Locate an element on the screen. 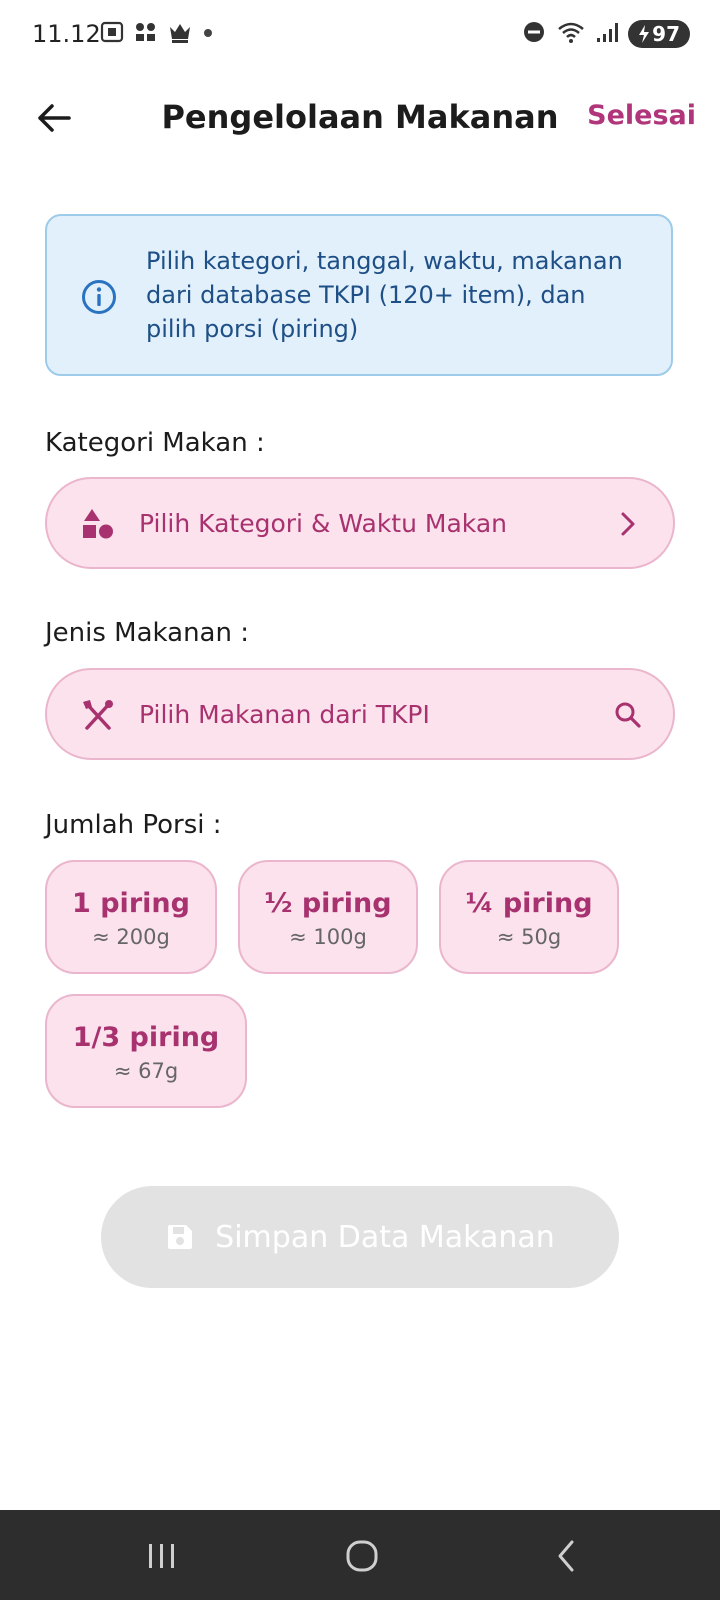 Image resolution: width=720 pixels, height=1600 pixels. category-label: Kategori Makan : is located at coordinates (155, 443).